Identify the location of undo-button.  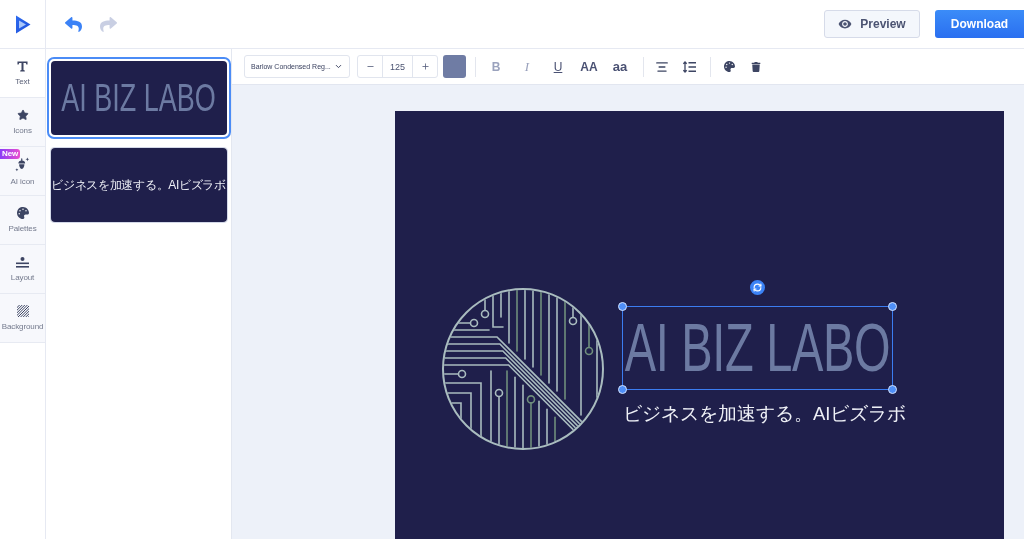
(73, 24).